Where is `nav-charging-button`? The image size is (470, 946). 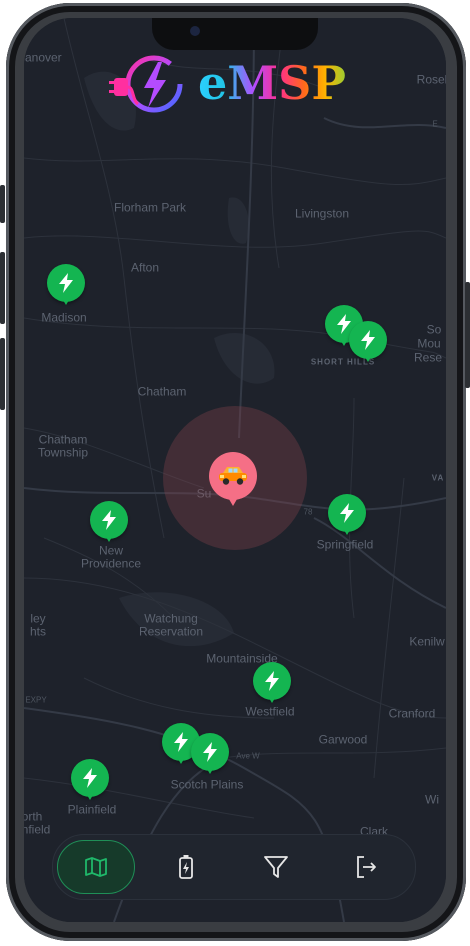 nav-charging-button is located at coordinates (186, 867).